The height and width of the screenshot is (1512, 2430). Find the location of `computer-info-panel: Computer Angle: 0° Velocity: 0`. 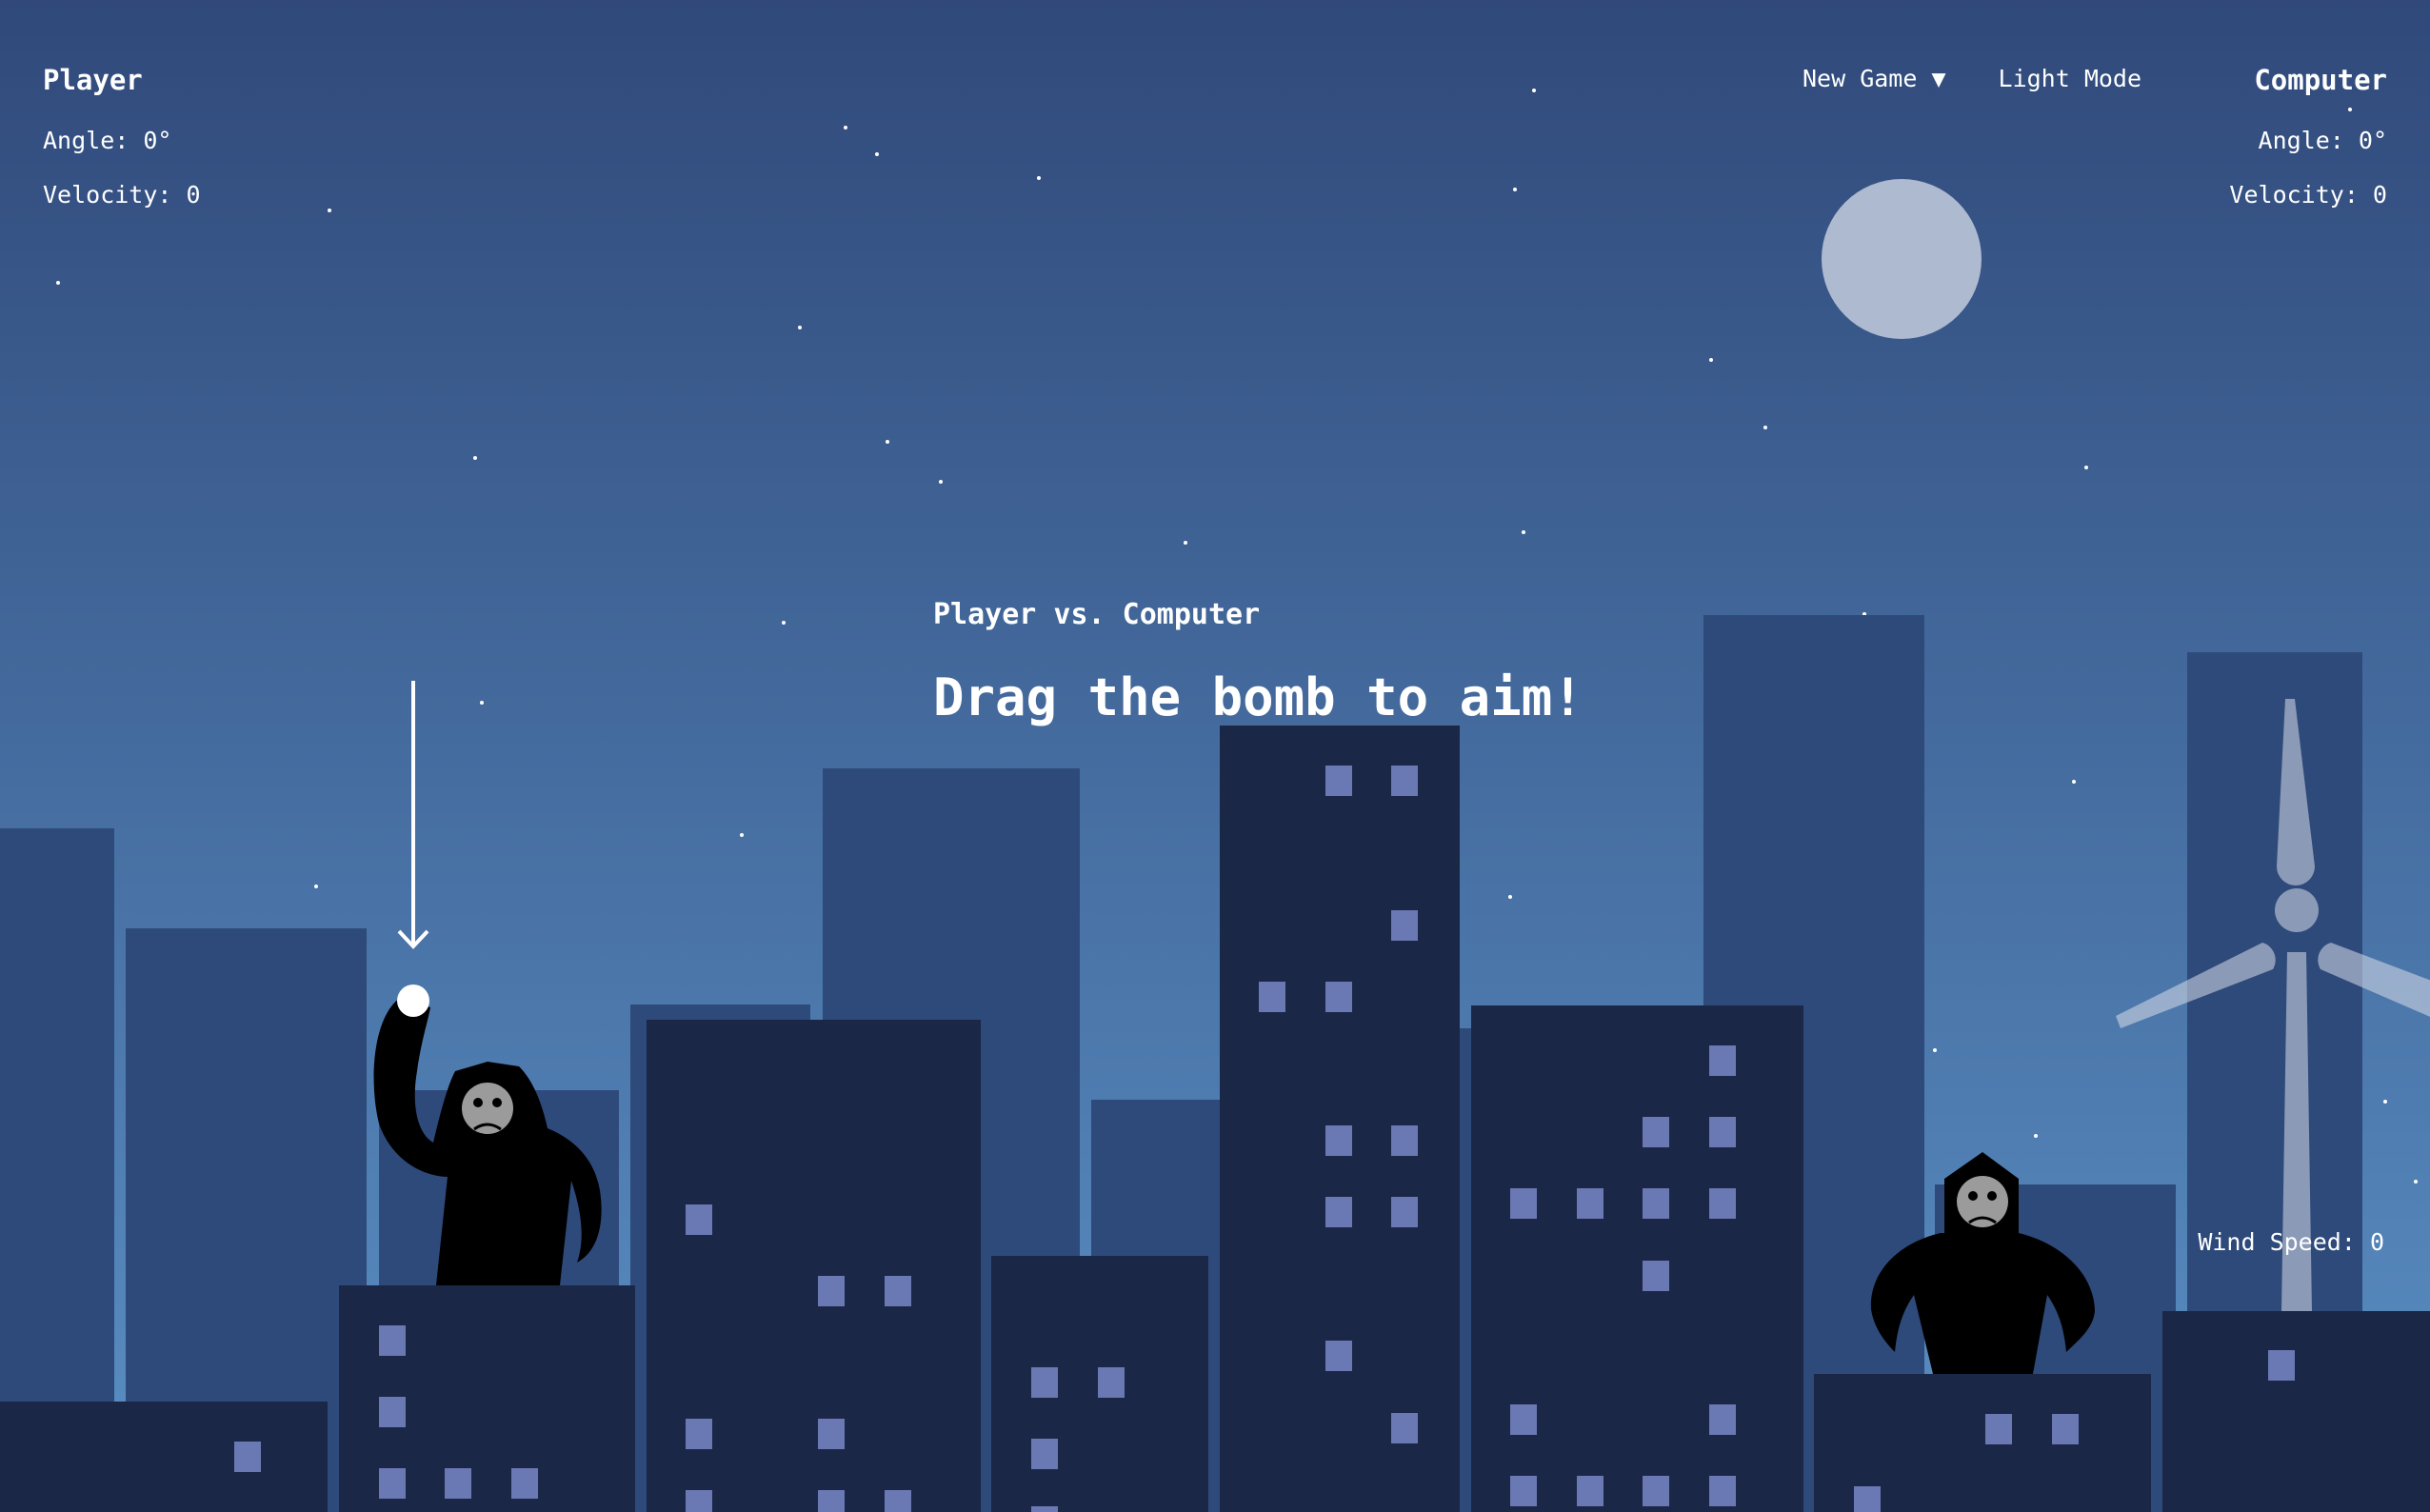

computer-info-panel: Computer Angle: 0° Velocity: 0 is located at coordinates (2308, 152).